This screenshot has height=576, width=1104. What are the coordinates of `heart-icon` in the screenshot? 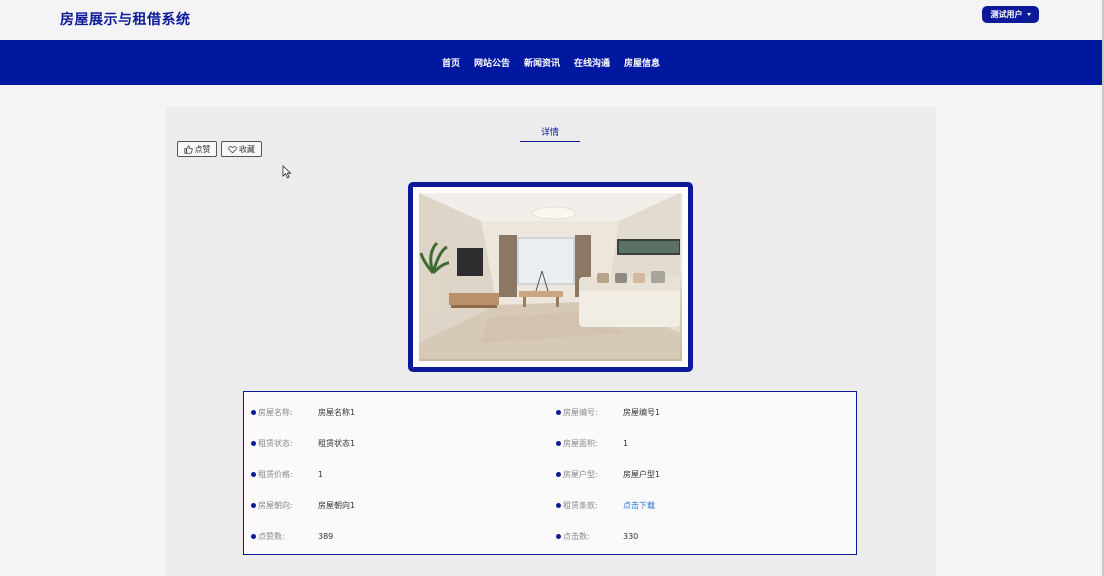 It's located at (232, 149).